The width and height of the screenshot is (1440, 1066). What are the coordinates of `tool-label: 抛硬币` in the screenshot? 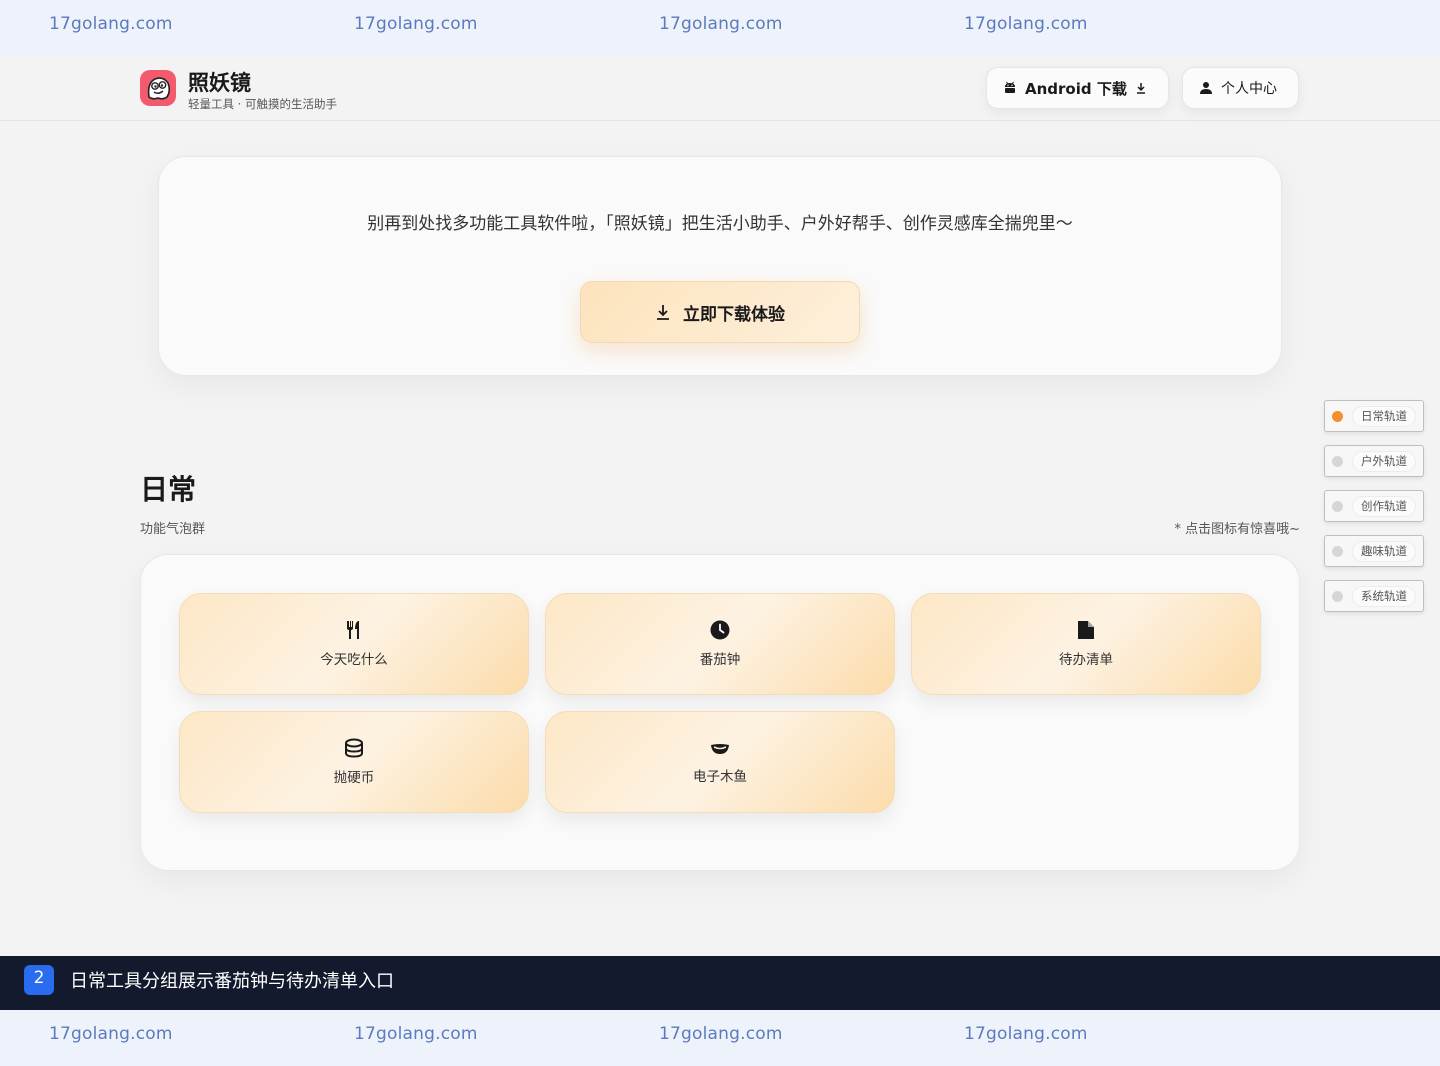 It's located at (354, 778).